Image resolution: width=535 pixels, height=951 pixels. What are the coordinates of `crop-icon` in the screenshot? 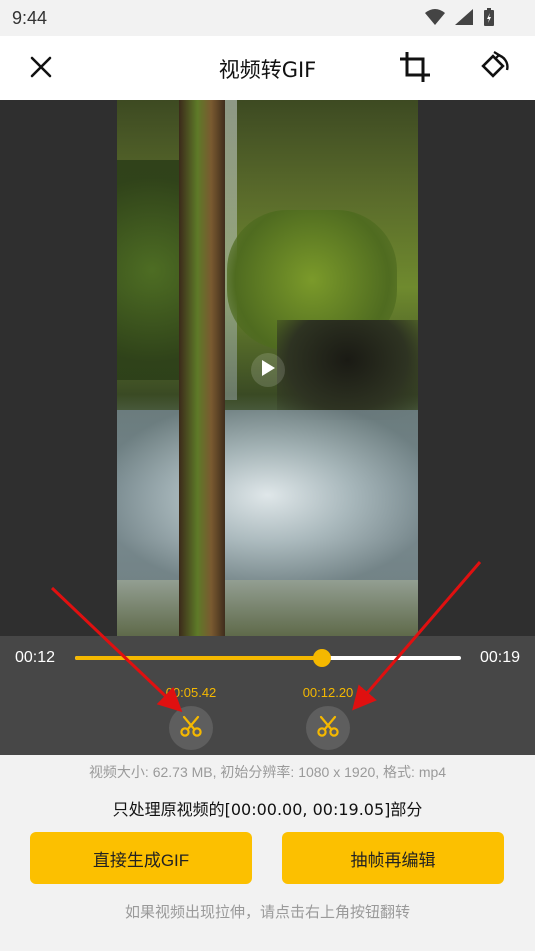 It's located at (415, 69).